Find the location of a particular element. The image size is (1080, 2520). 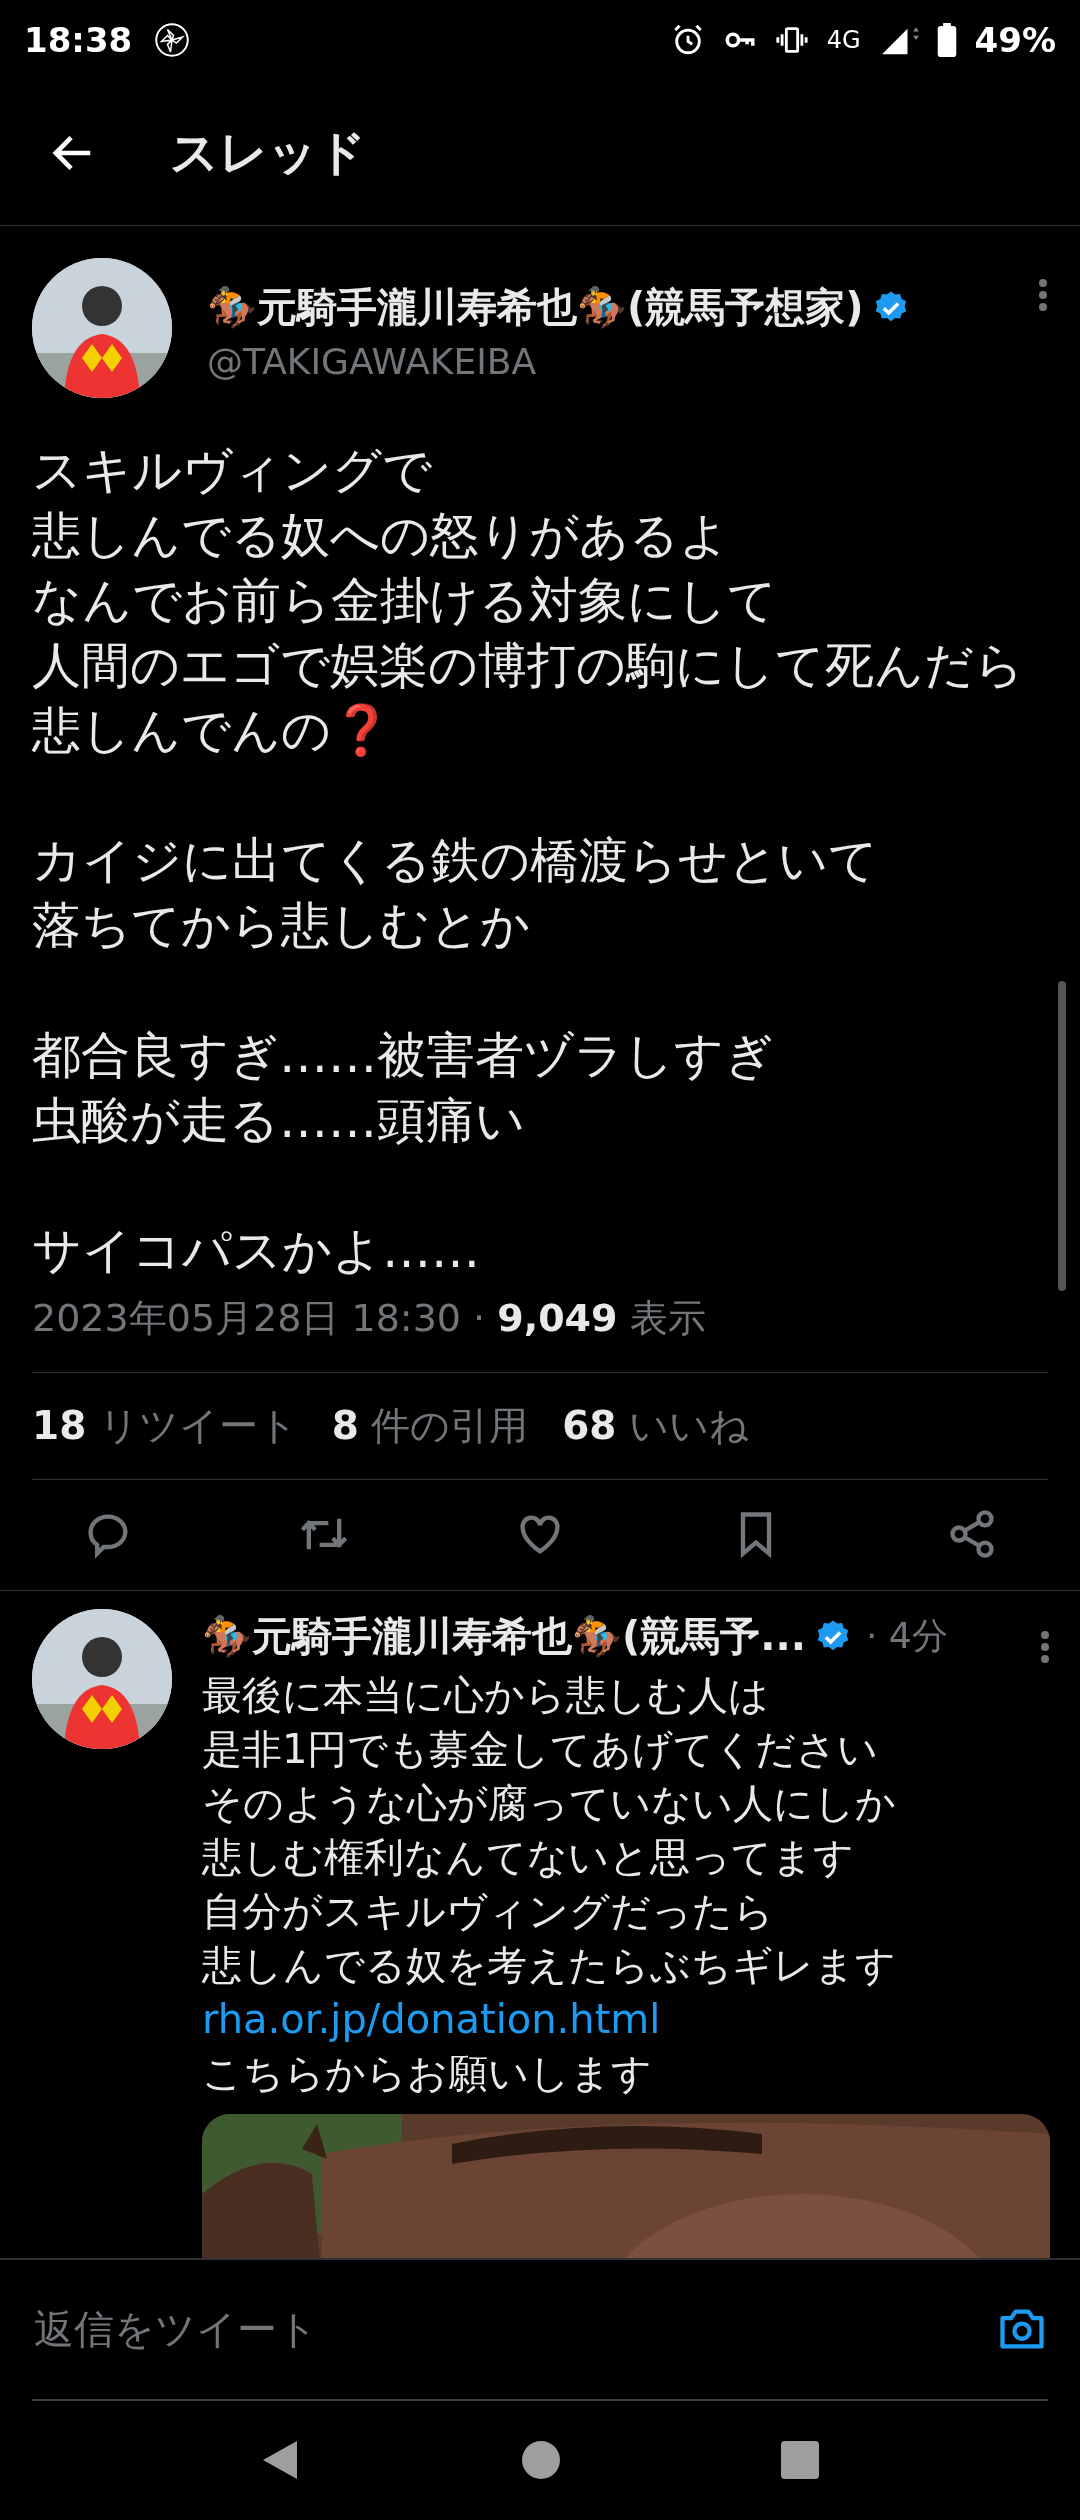

tweet-meta: 2023年05月28日 18:30 · 9,049 表示 is located at coordinates (540, 1333).